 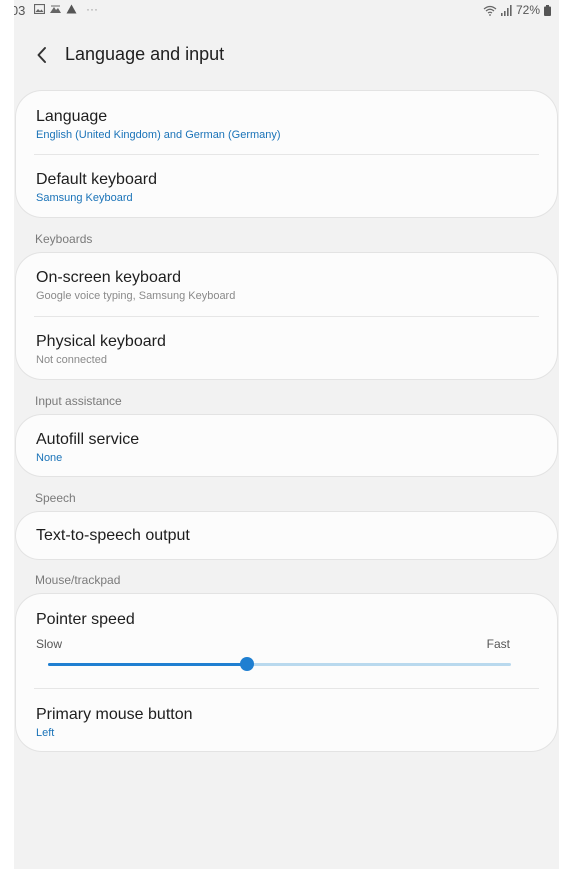 I want to click on slider-min-label: Slow, so click(x=49, y=644).